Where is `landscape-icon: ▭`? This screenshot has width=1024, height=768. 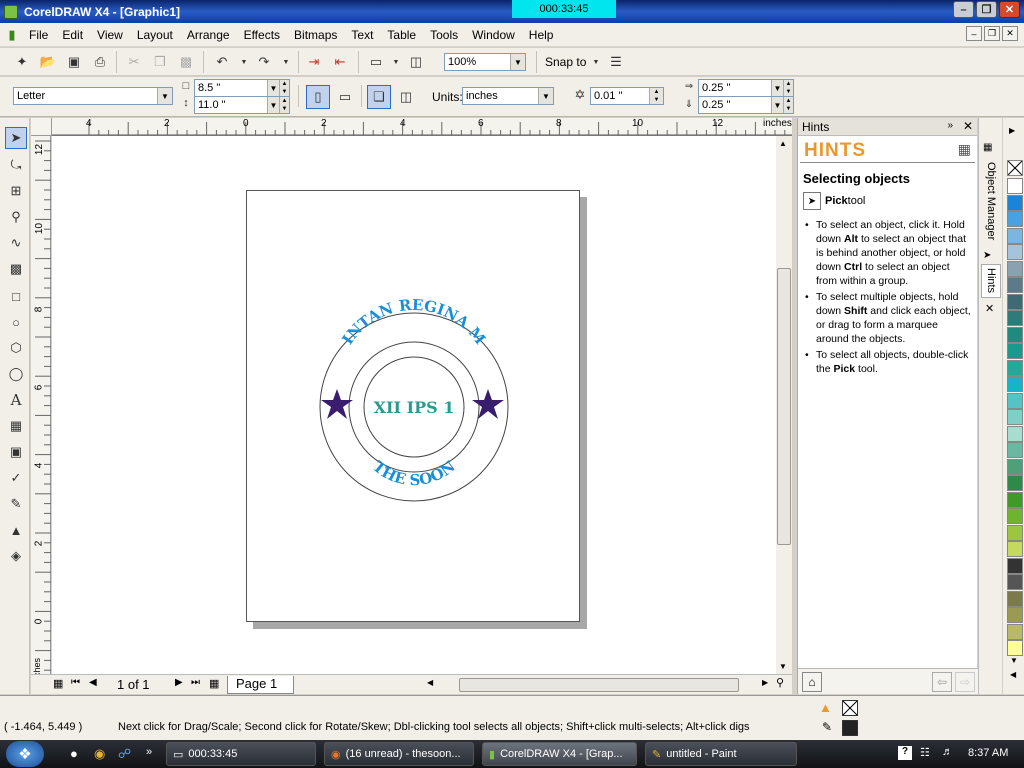
landscape-icon: ▭ is located at coordinates (345, 97).